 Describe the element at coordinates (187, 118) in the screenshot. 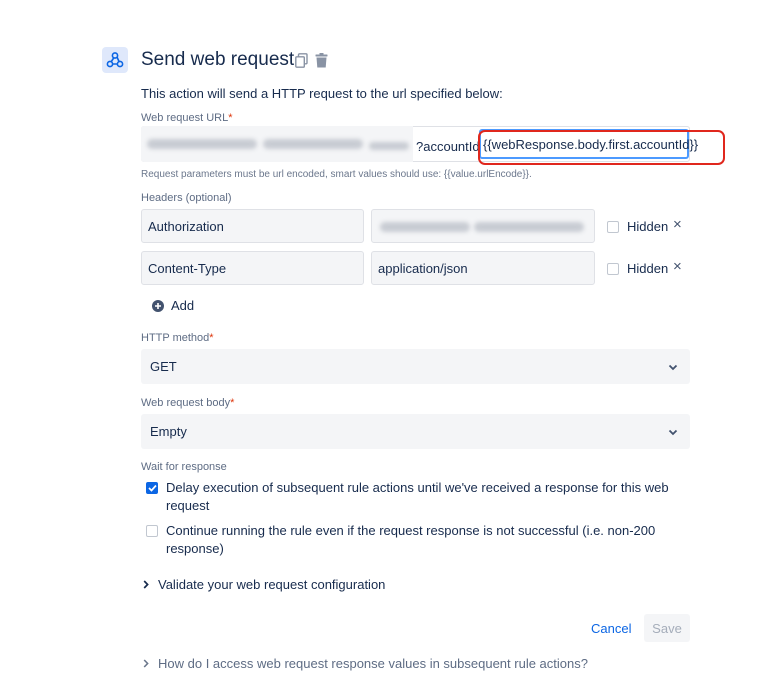

I see `url-label: Web request URL*` at that location.